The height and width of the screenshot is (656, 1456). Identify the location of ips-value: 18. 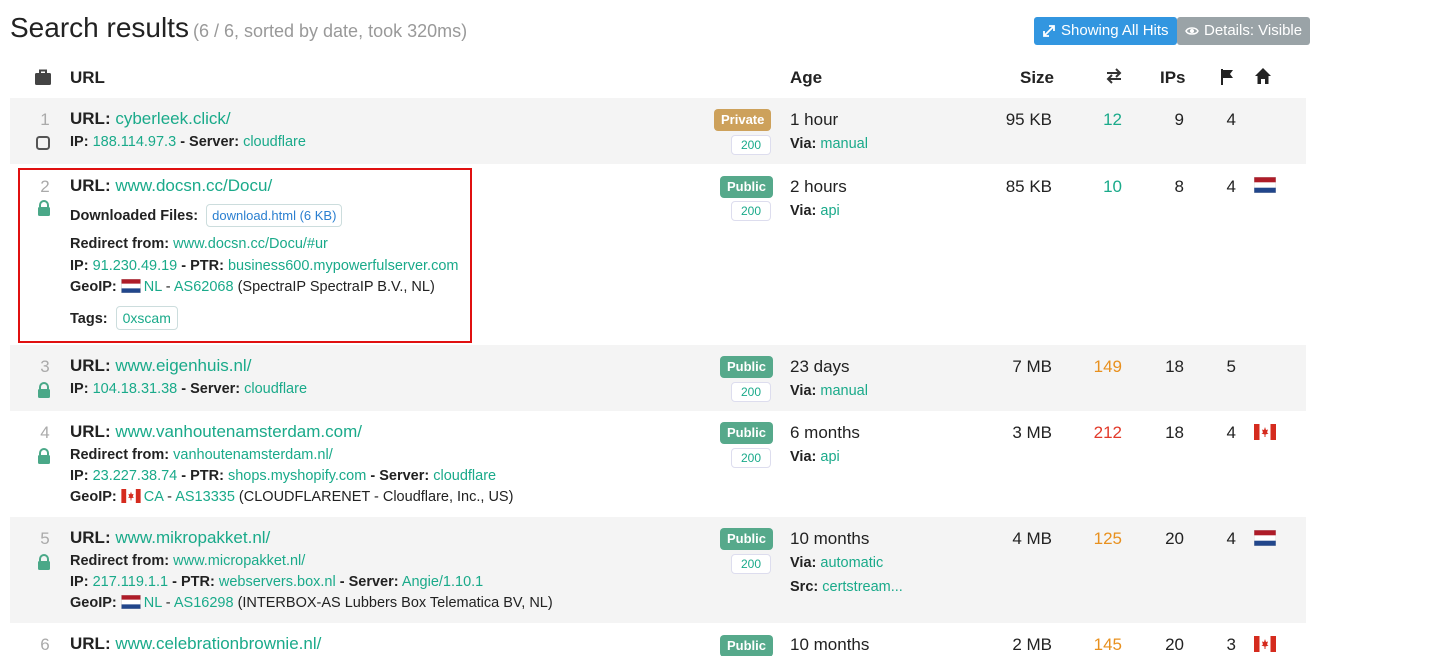
(1174, 366).